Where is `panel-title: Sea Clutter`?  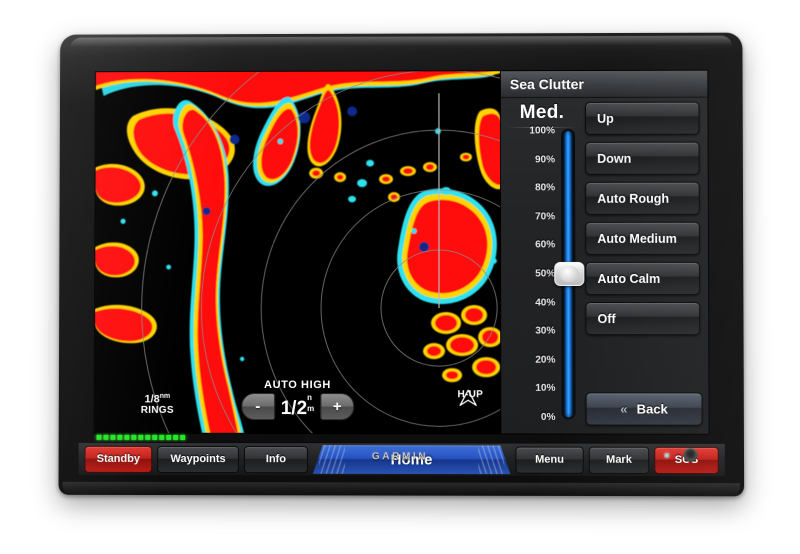
panel-title: Sea Clutter is located at coordinates (546, 84).